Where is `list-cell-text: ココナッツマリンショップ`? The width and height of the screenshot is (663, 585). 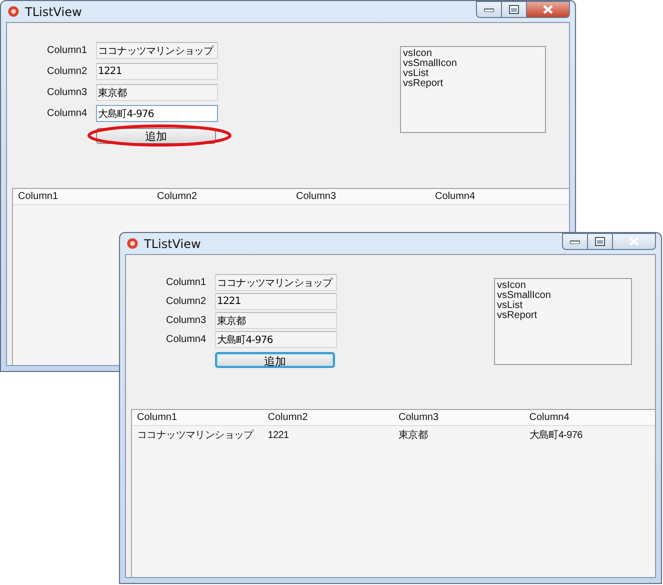 list-cell-text: ココナッツマリンショップ is located at coordinates (195, 435).